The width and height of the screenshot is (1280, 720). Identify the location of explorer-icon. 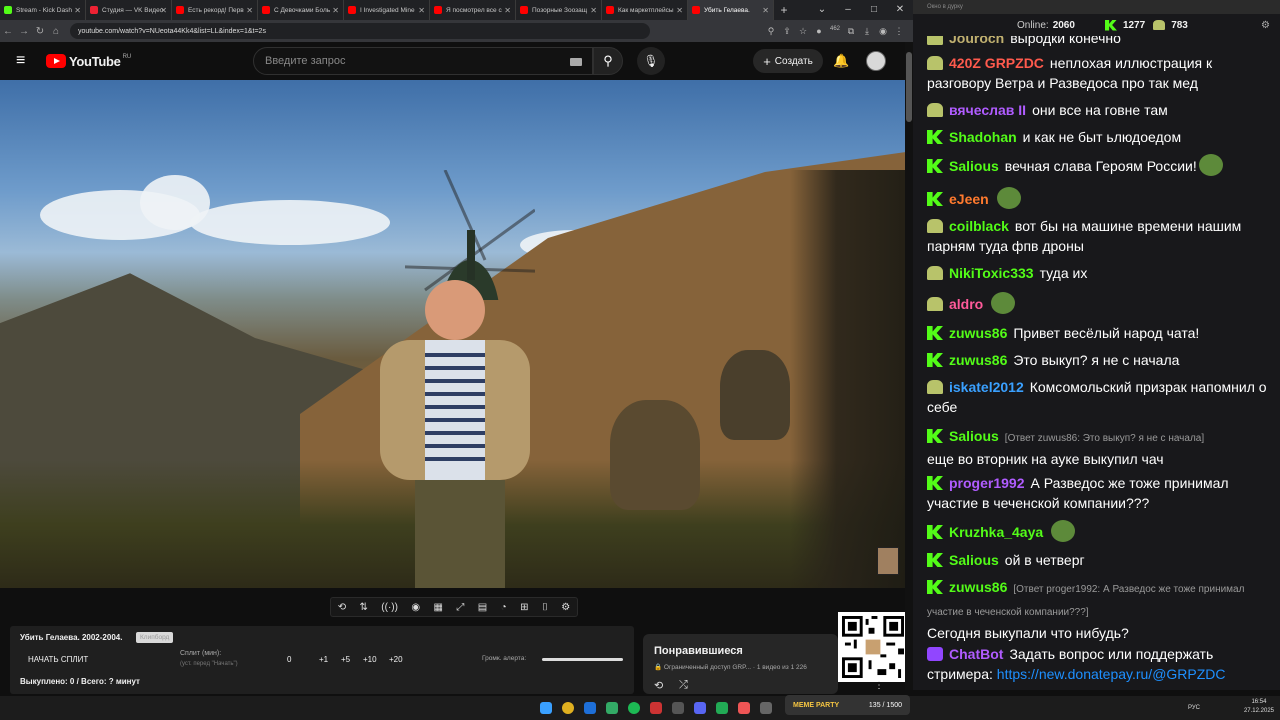
(590, 708).